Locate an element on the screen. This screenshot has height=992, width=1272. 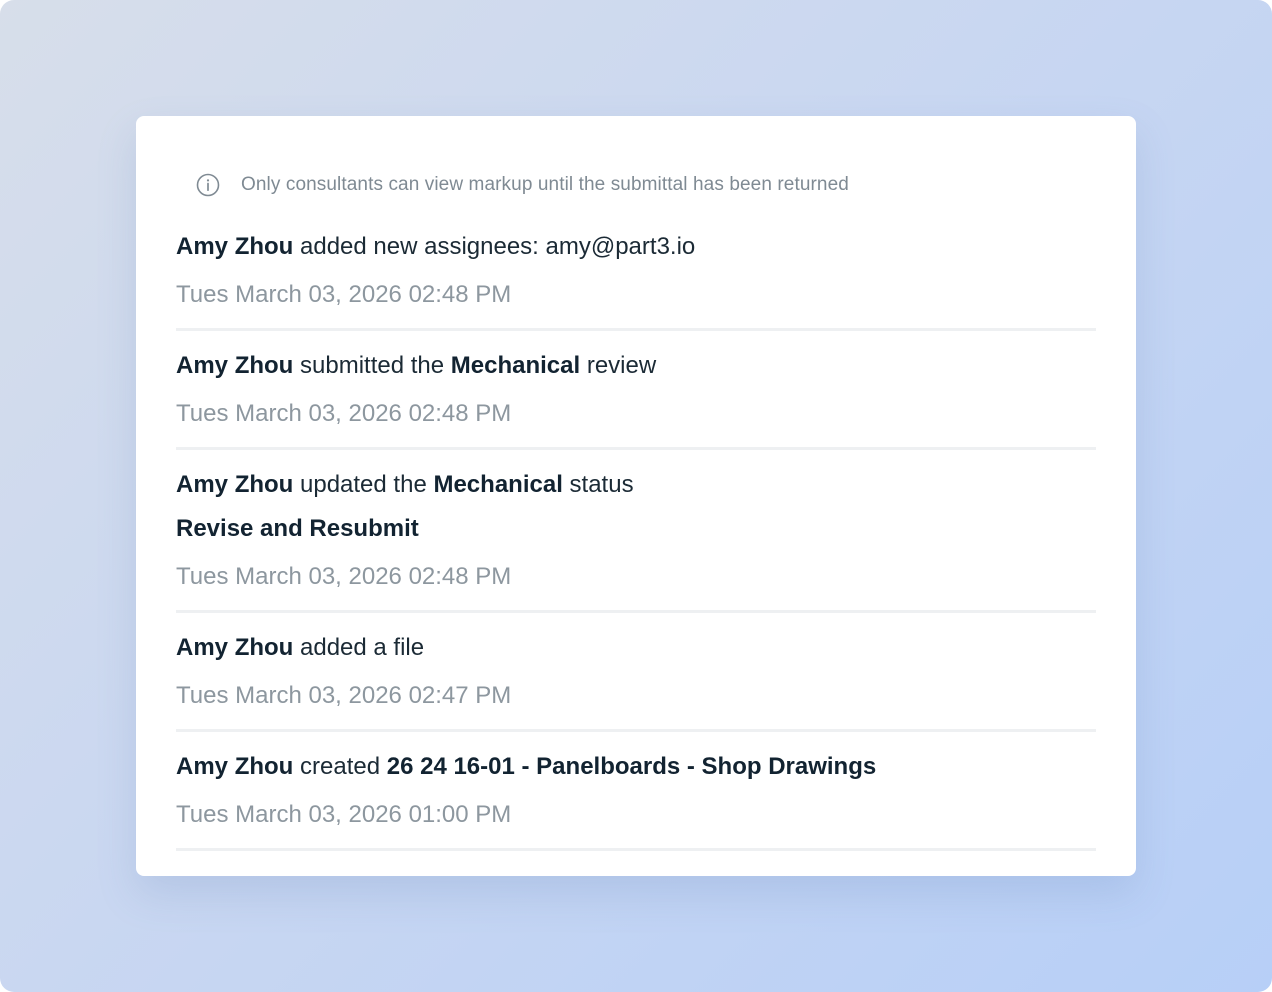
activity-timestamp: Tues March 03, 2026 02:47 PM is located at coordinates (344, 695).